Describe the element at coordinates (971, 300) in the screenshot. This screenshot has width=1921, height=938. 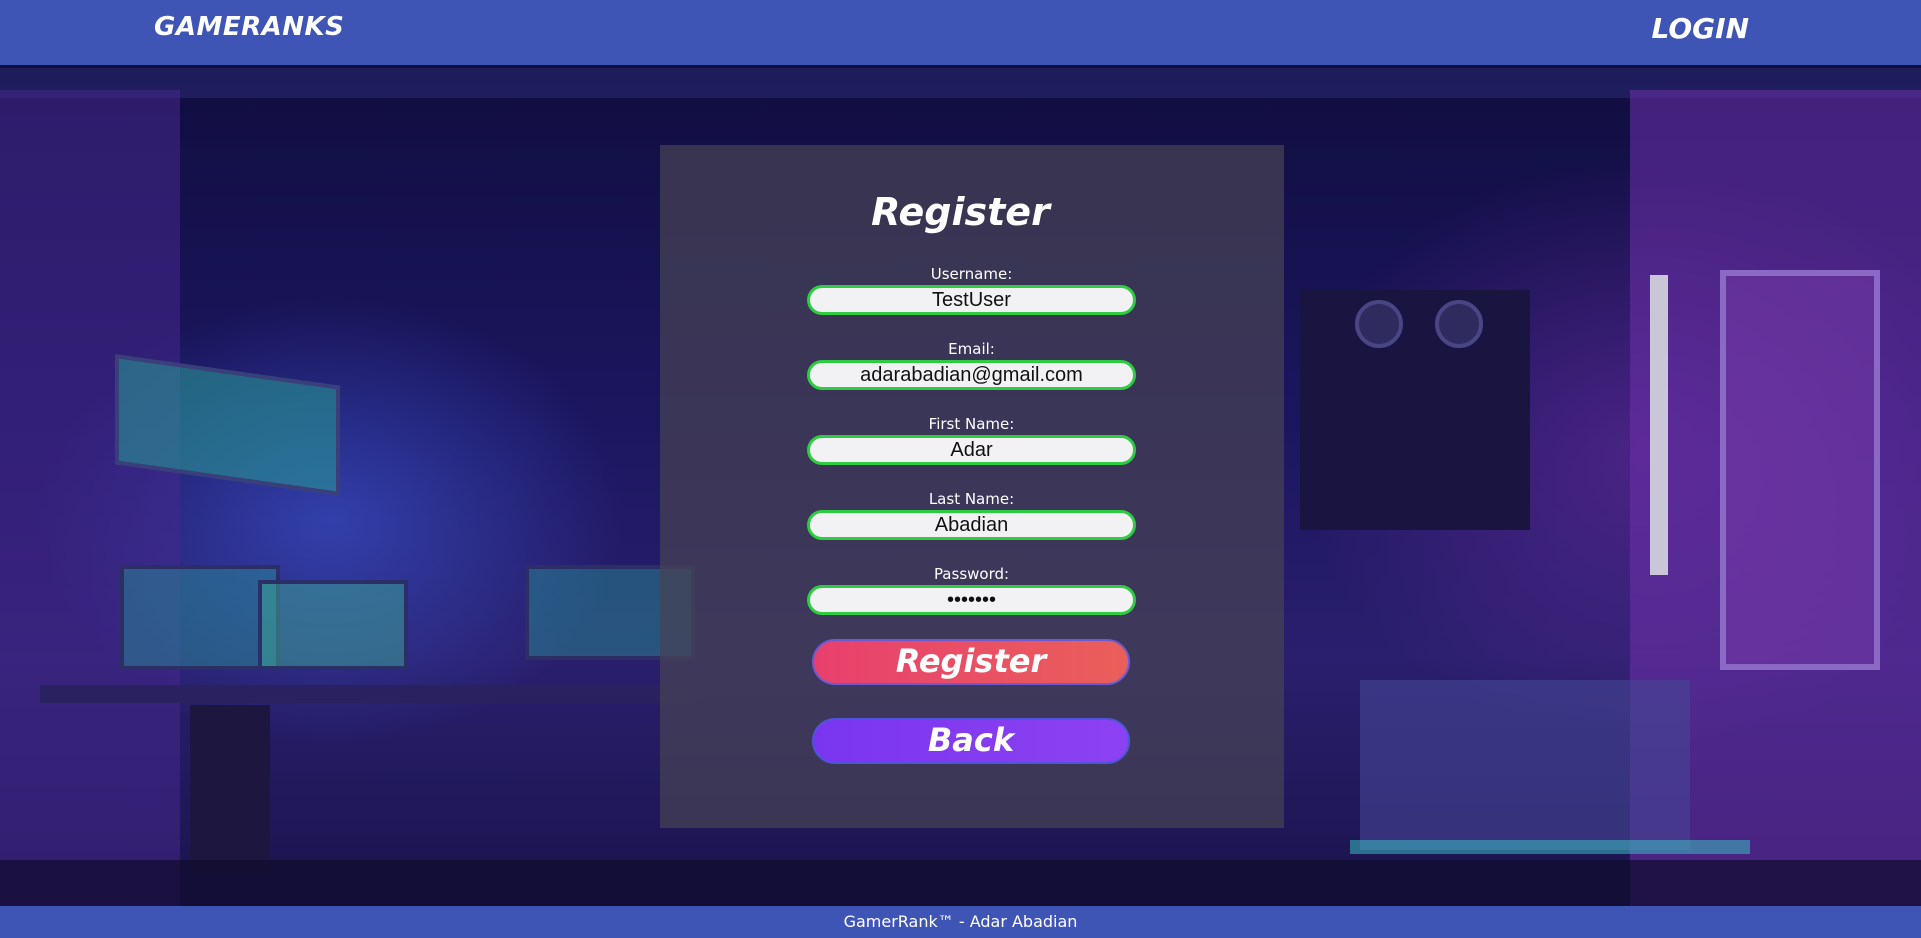
I see `username-input` at that location.